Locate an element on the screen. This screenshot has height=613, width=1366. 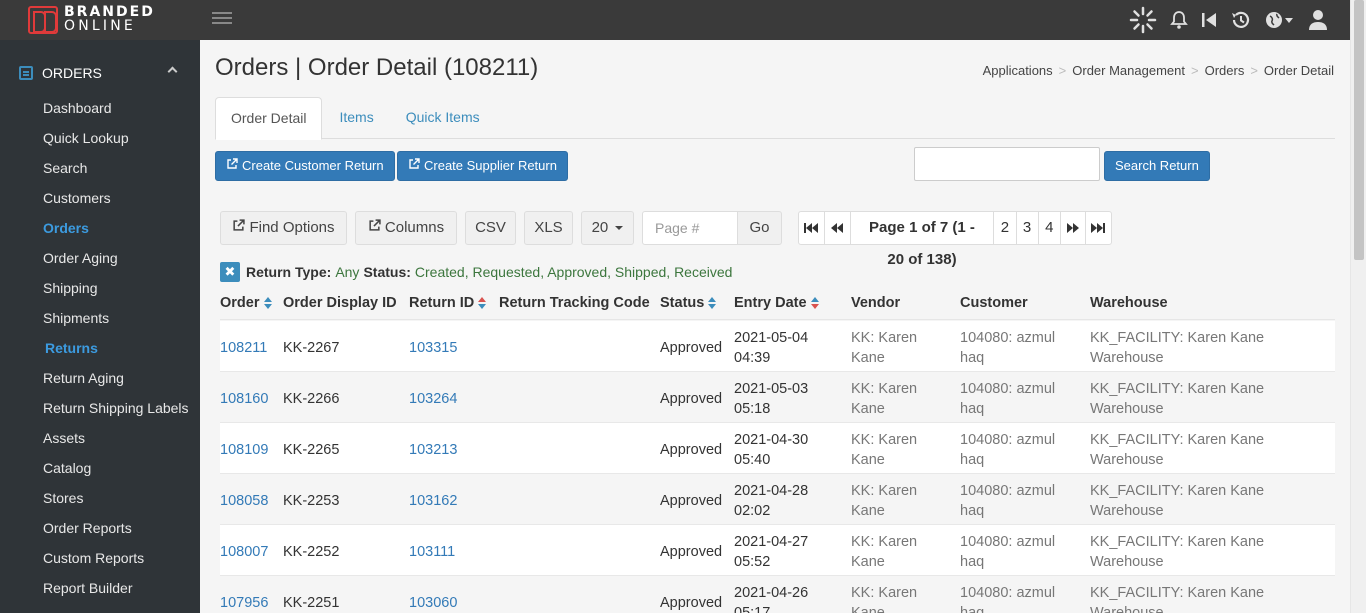
export-xls-button: XLS is located at coordinates (548, 228).